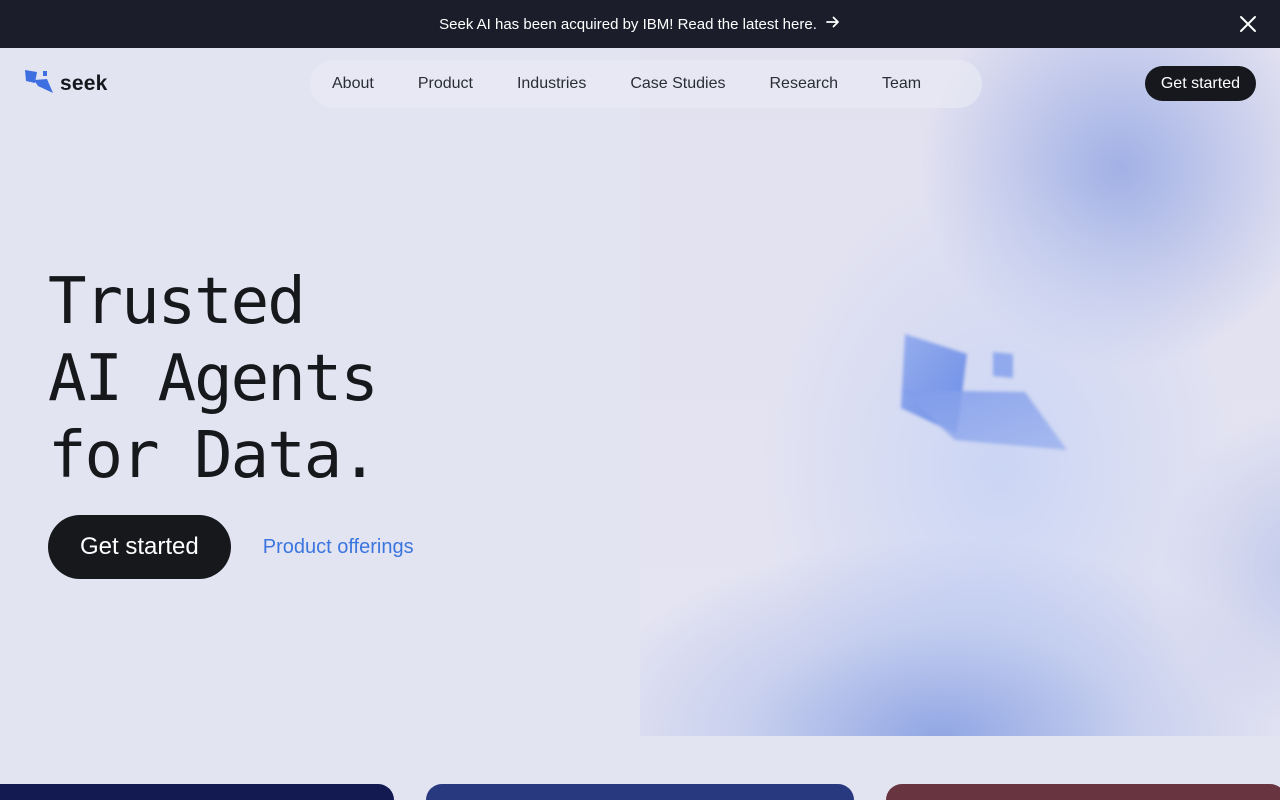 This screenshot has height=800, width=1280. Describe the element at coordinates (677, 84) in the screenshot. I see `nav-item-case-studies: Case Studies` at that location.